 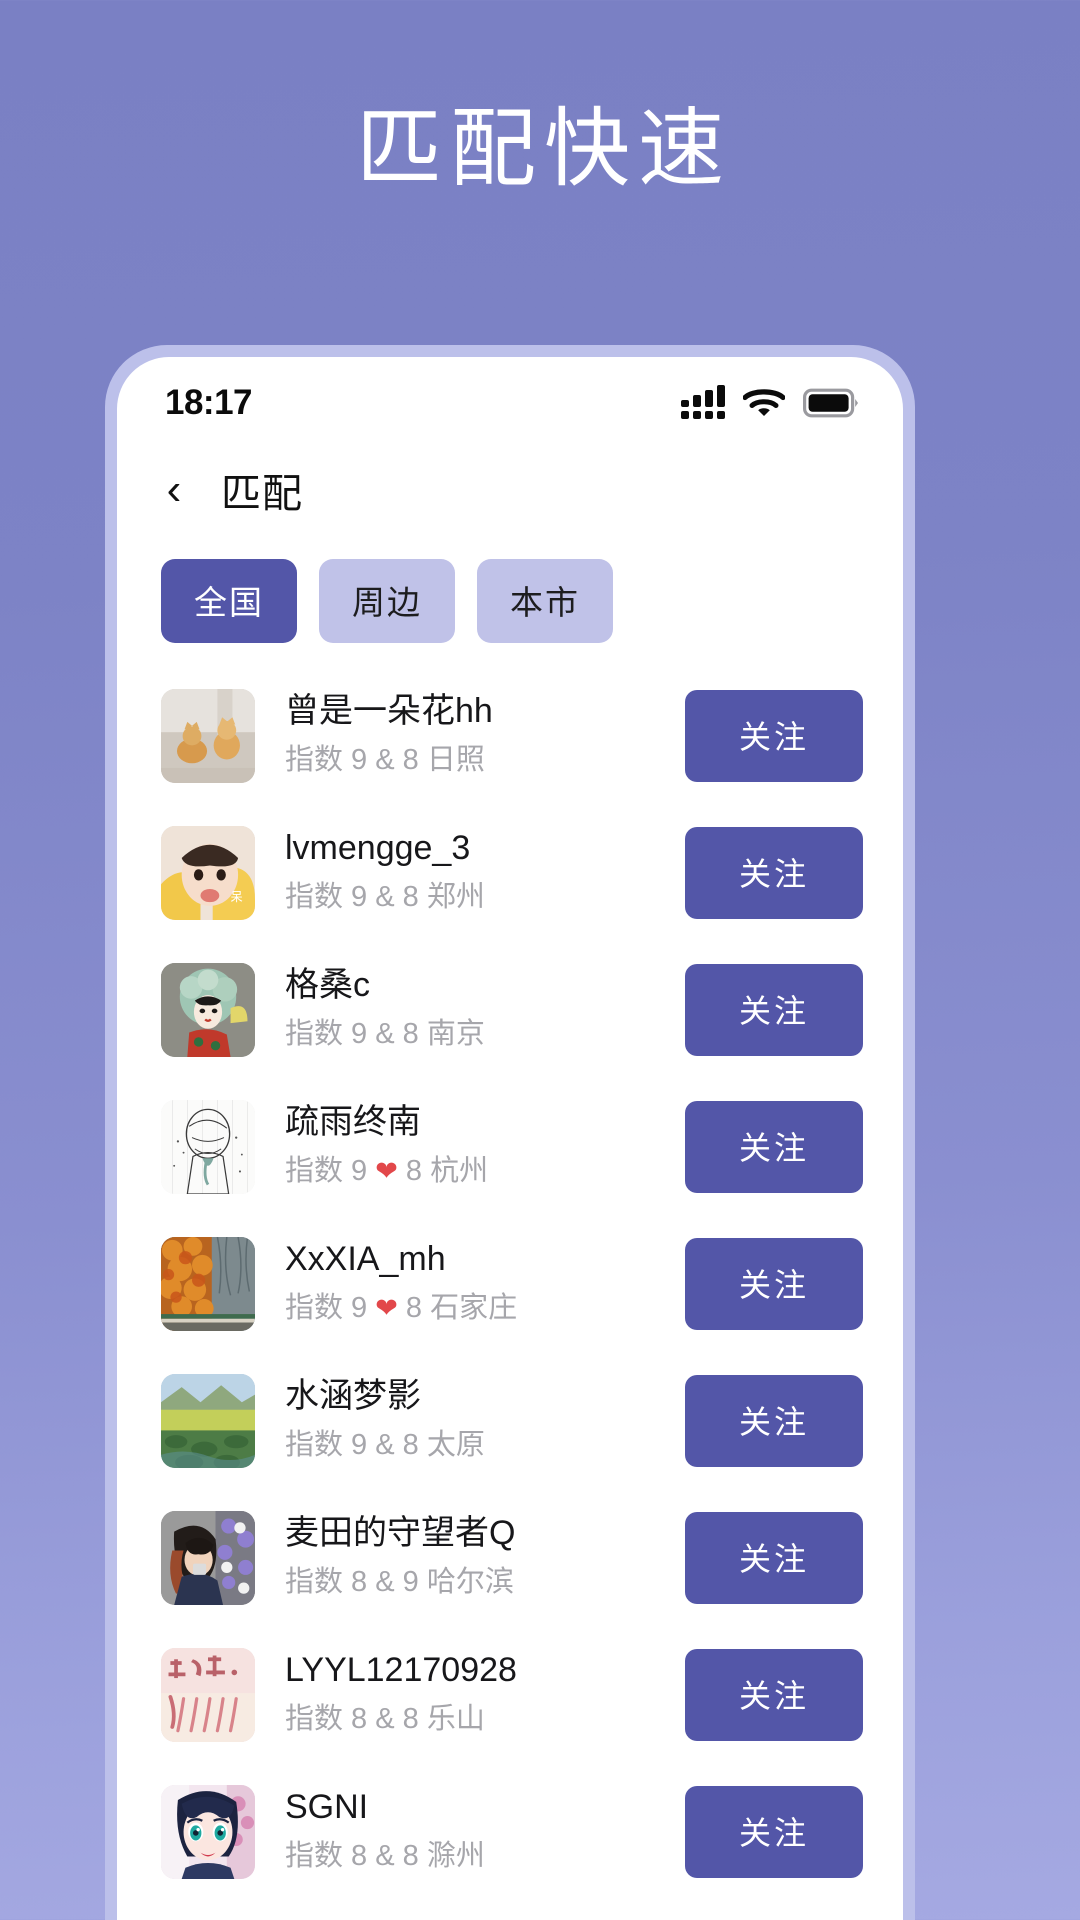 I want to click on user-list-item: 格桑c 指数 9 & 8 南京 关注, so click(x=510, y=1009).